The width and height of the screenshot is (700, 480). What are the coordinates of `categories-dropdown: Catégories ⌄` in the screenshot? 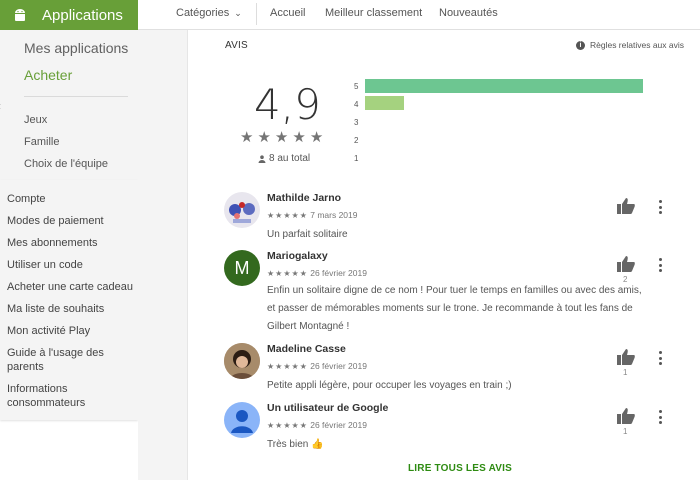 It's located at (209, 13).